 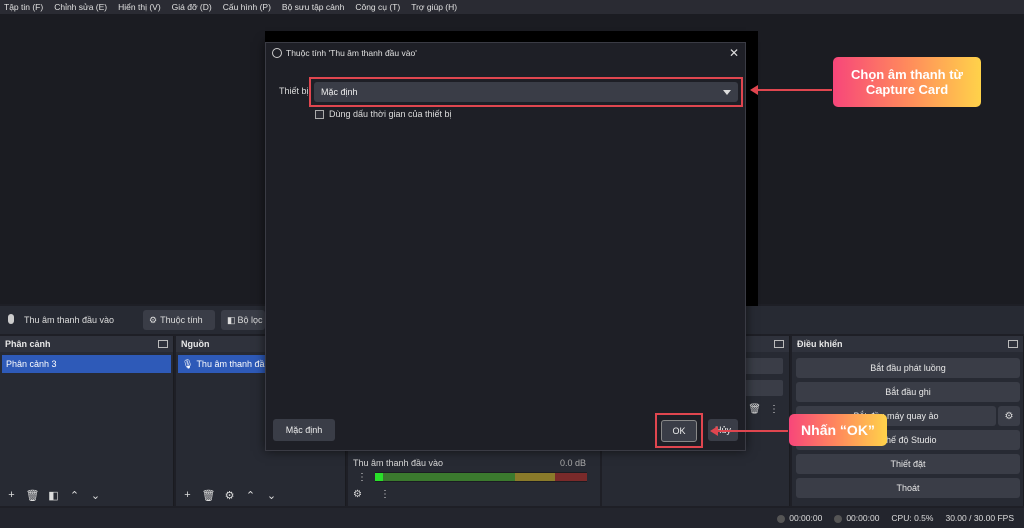 I want to click on device-label: Thiết bị, so click(x=294, y=91).